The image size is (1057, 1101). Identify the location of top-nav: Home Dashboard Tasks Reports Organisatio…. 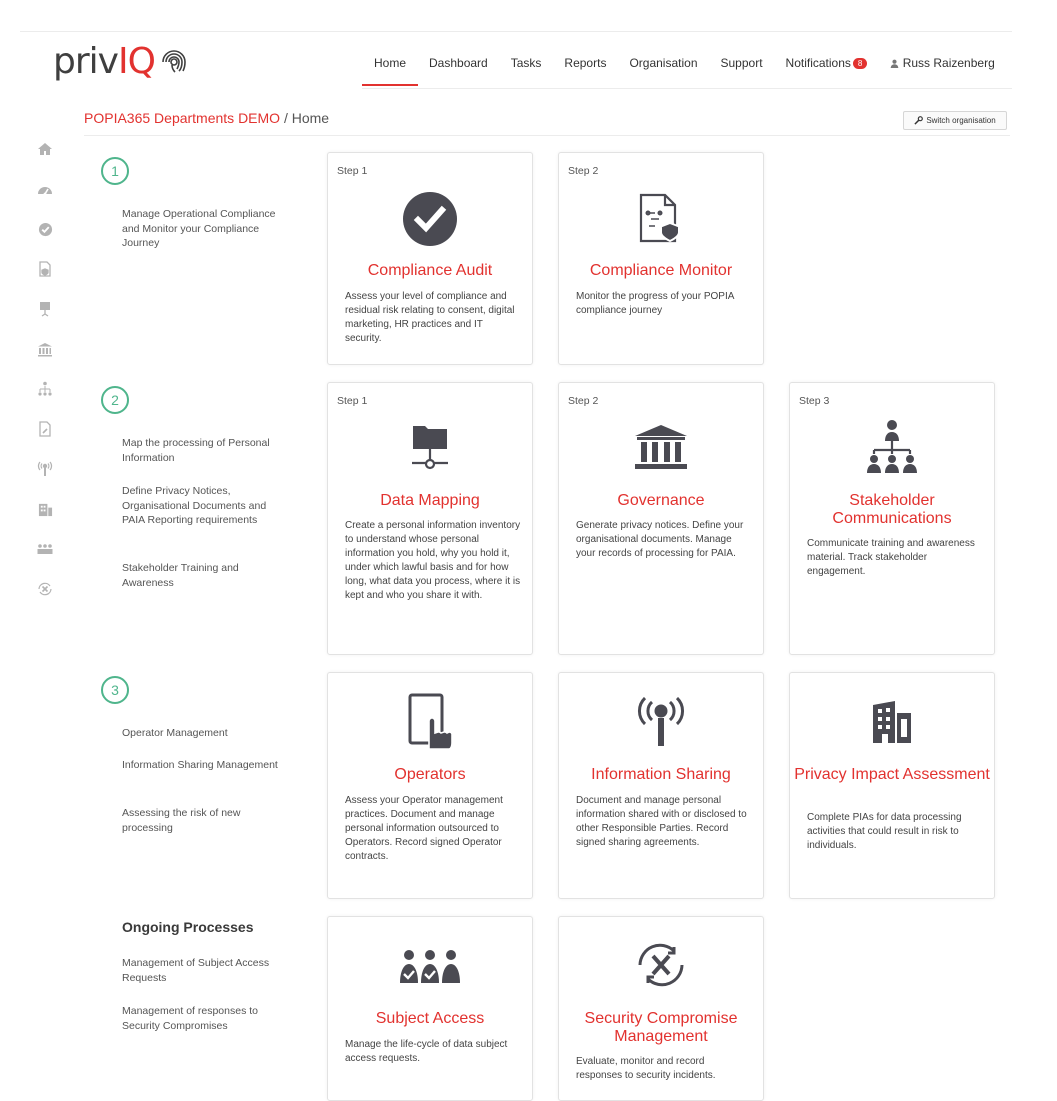
(678, 69).